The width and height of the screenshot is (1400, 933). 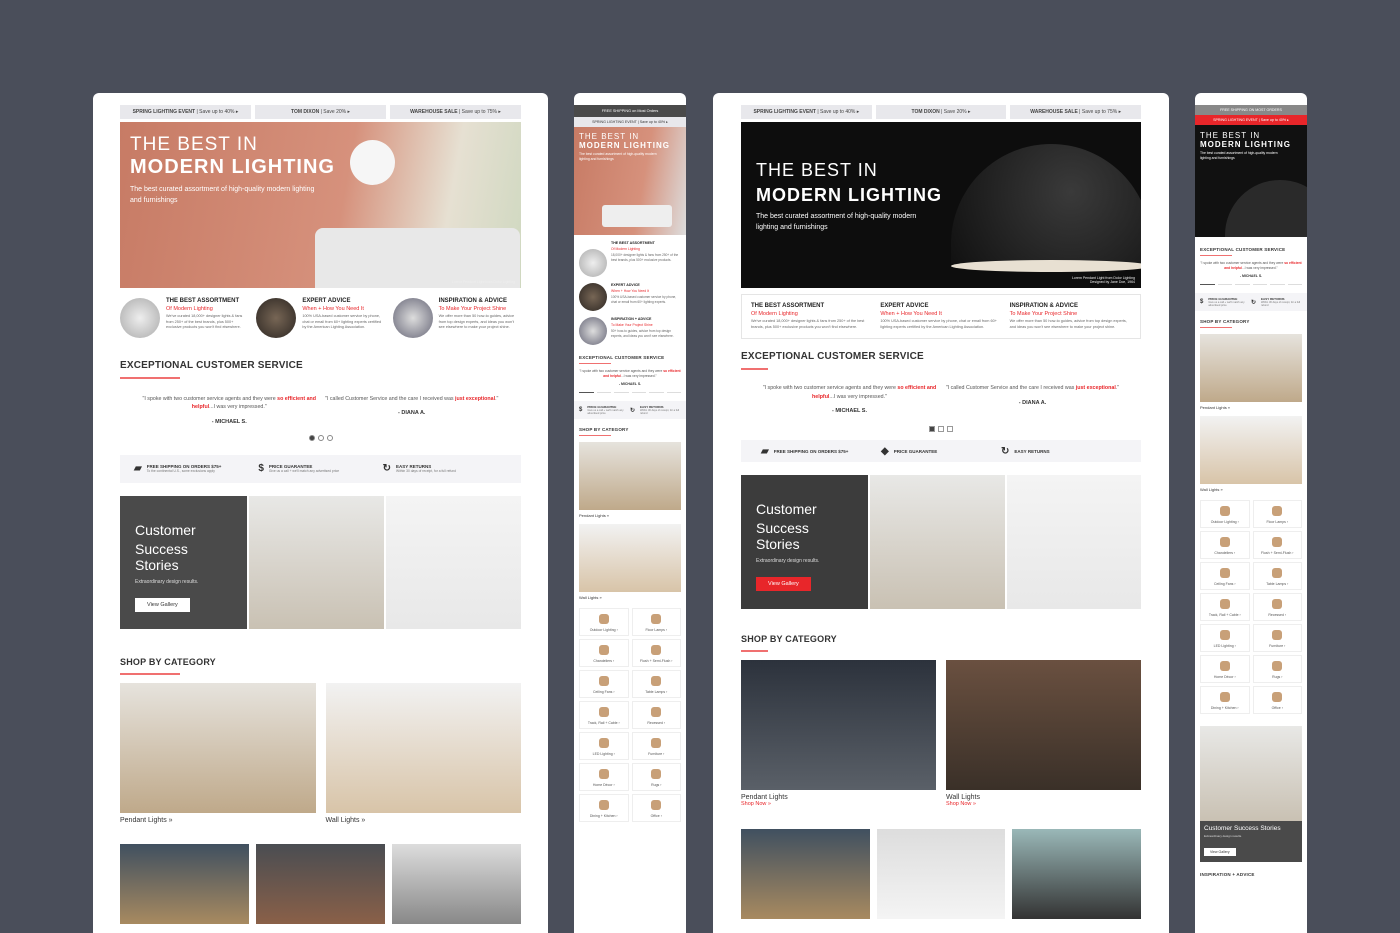 I want to click on returns-icon: ↻, so click(x=1005, y=451).